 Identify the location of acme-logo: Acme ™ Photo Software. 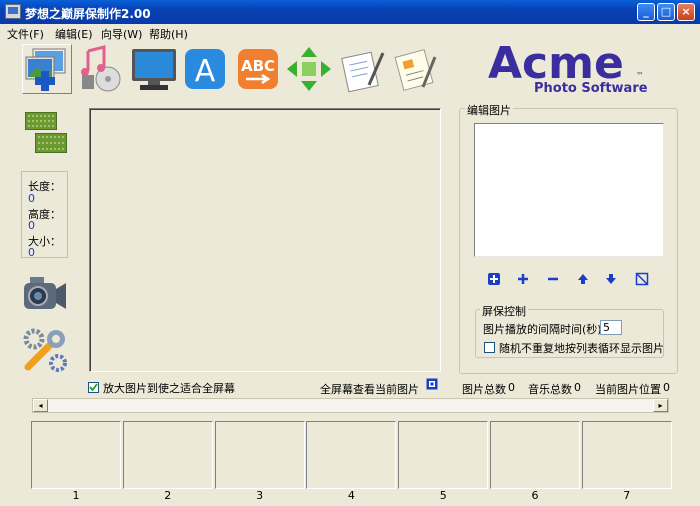
(571, 68).